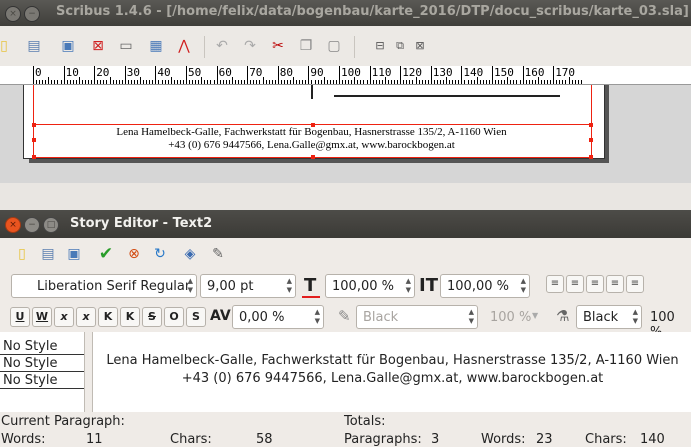  Describe the element at coordinates (250, 46) in the screenshot. I see `redo-icon: ↷` at that location.